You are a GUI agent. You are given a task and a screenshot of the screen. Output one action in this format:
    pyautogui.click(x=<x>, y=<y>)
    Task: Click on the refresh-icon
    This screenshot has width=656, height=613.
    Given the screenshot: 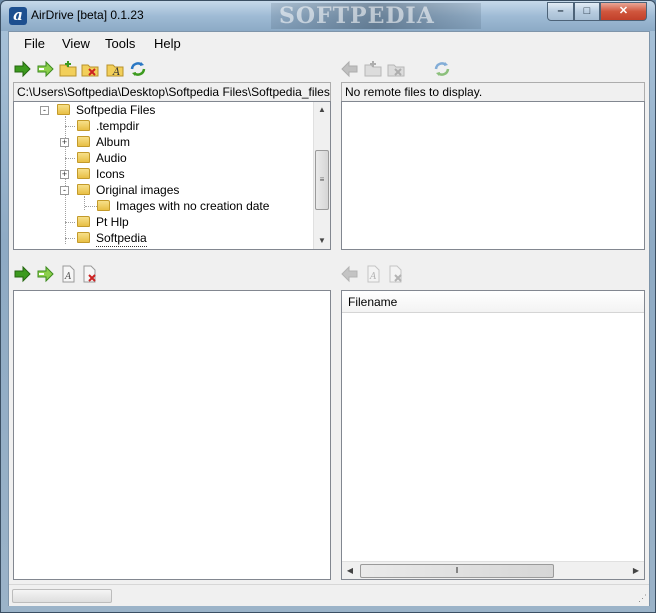 What is the action you would take?
    pyautogui.click(x=138, y=69)
    